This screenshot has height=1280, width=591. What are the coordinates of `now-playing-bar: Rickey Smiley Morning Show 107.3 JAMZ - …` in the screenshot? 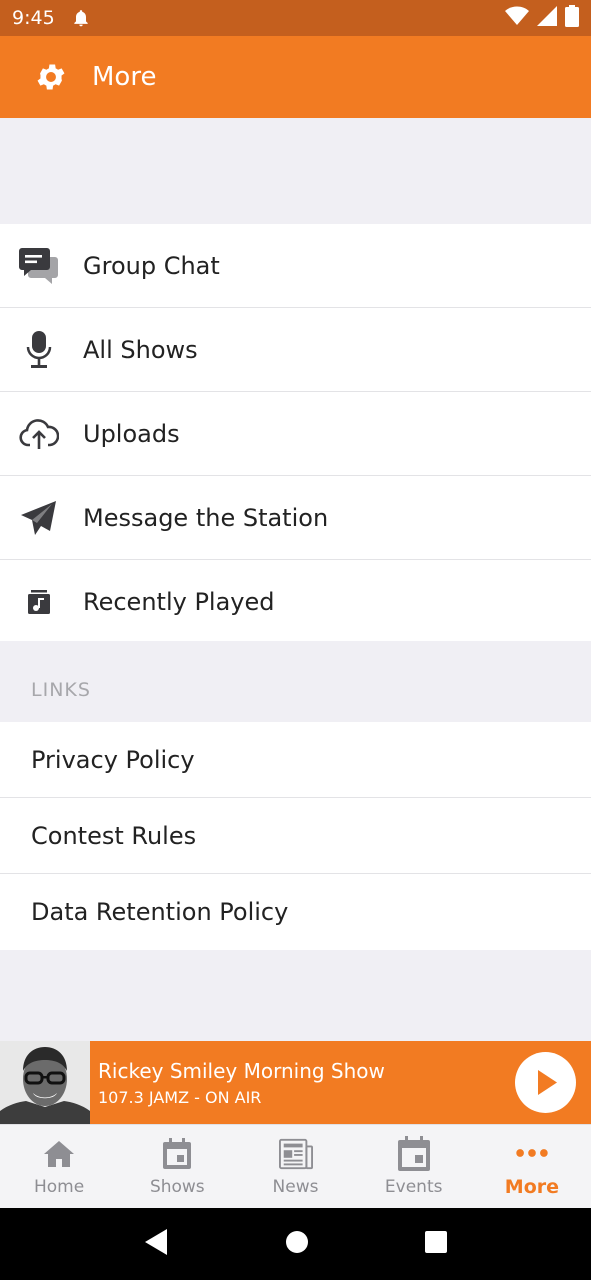 It's located at (295, 1082).